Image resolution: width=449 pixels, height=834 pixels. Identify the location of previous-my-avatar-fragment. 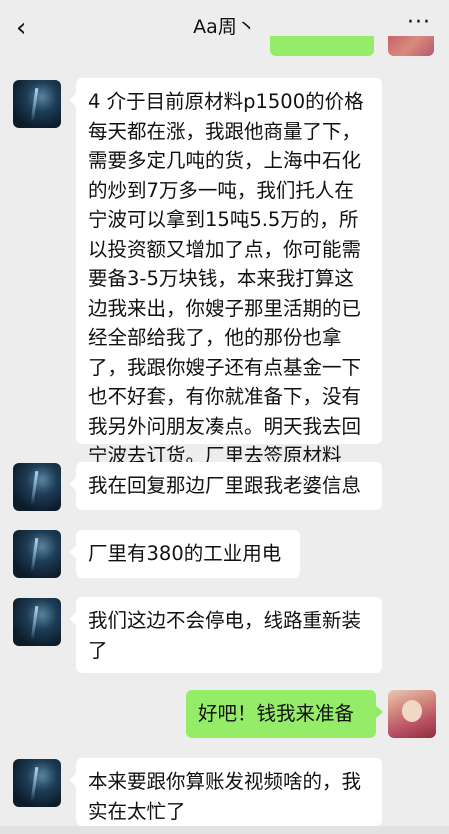
(411, 46).